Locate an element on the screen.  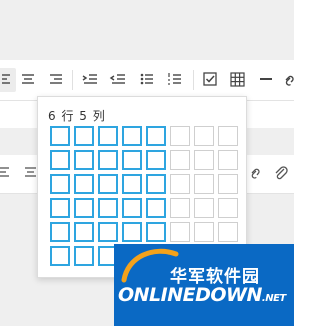
indent-icon is located at coordinates (89, 79).